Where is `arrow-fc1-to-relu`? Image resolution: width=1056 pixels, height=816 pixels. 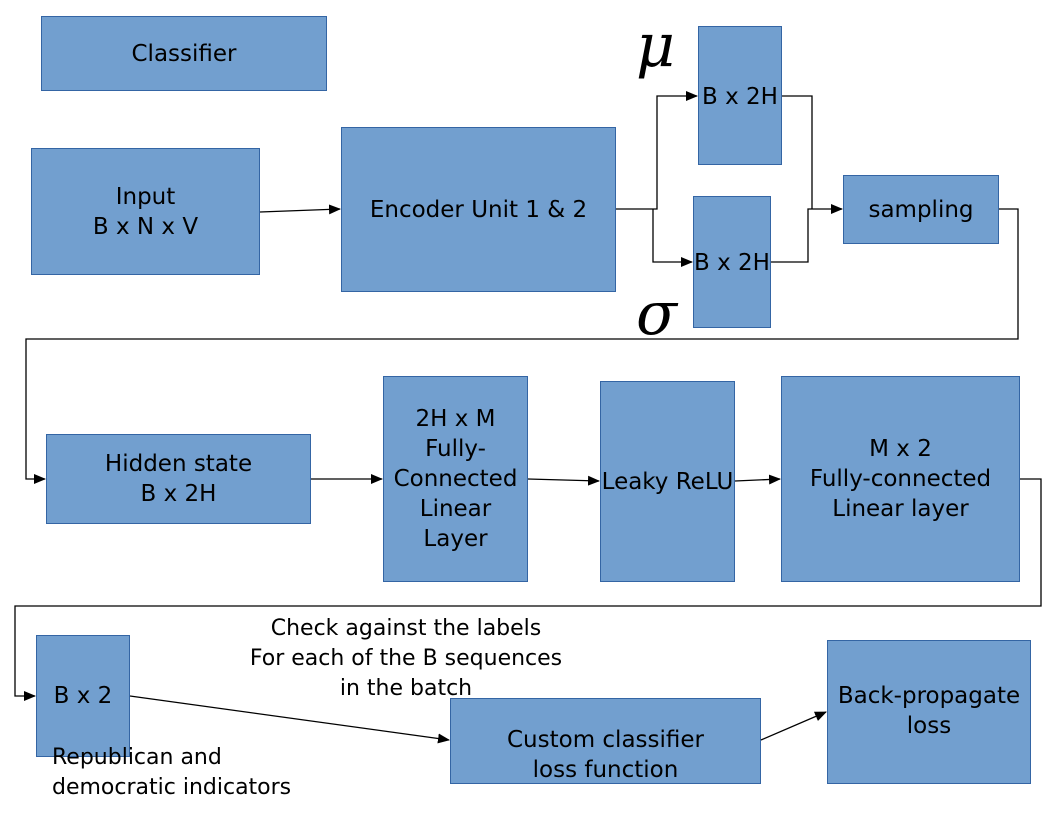 arrow-fc1-to-relu is located at coordinates (563, 480).